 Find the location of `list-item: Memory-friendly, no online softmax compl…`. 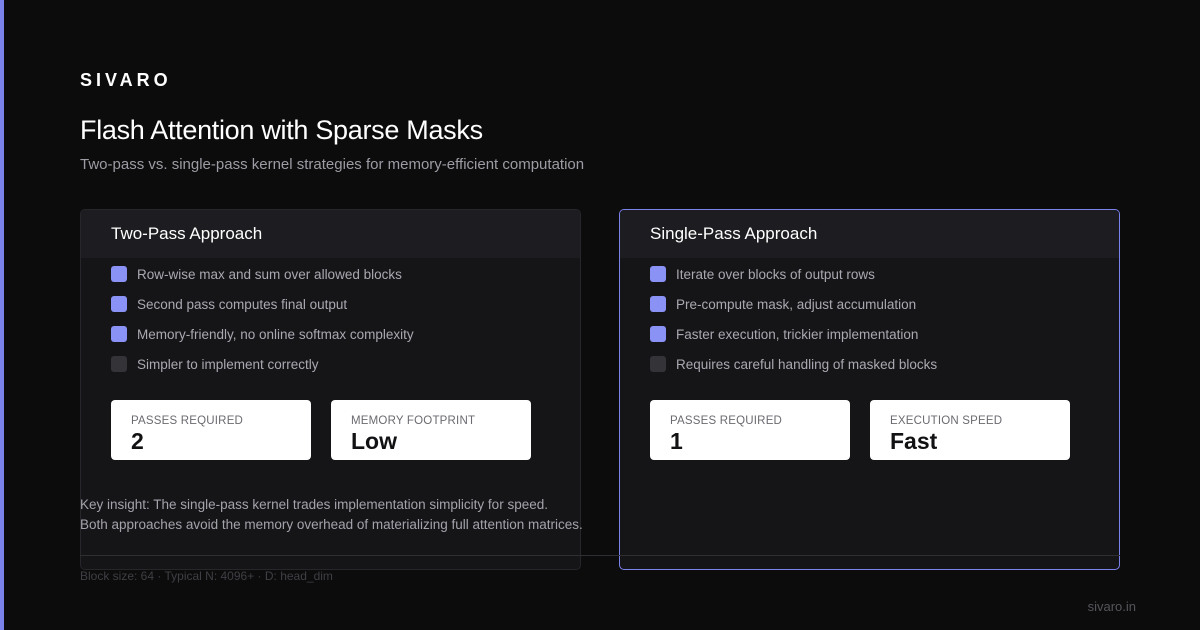

list-item: Memory-friendly, no online softmax compl… is located at coordinates (262, 334).